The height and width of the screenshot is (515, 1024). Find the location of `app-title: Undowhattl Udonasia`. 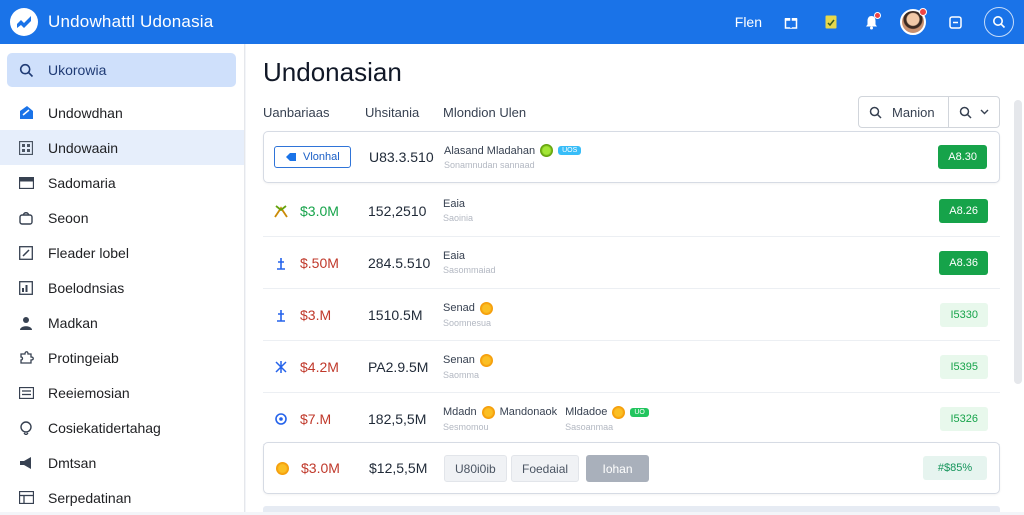

app-title: Undowhattl Udonasia is located at coordinates (131, 21).